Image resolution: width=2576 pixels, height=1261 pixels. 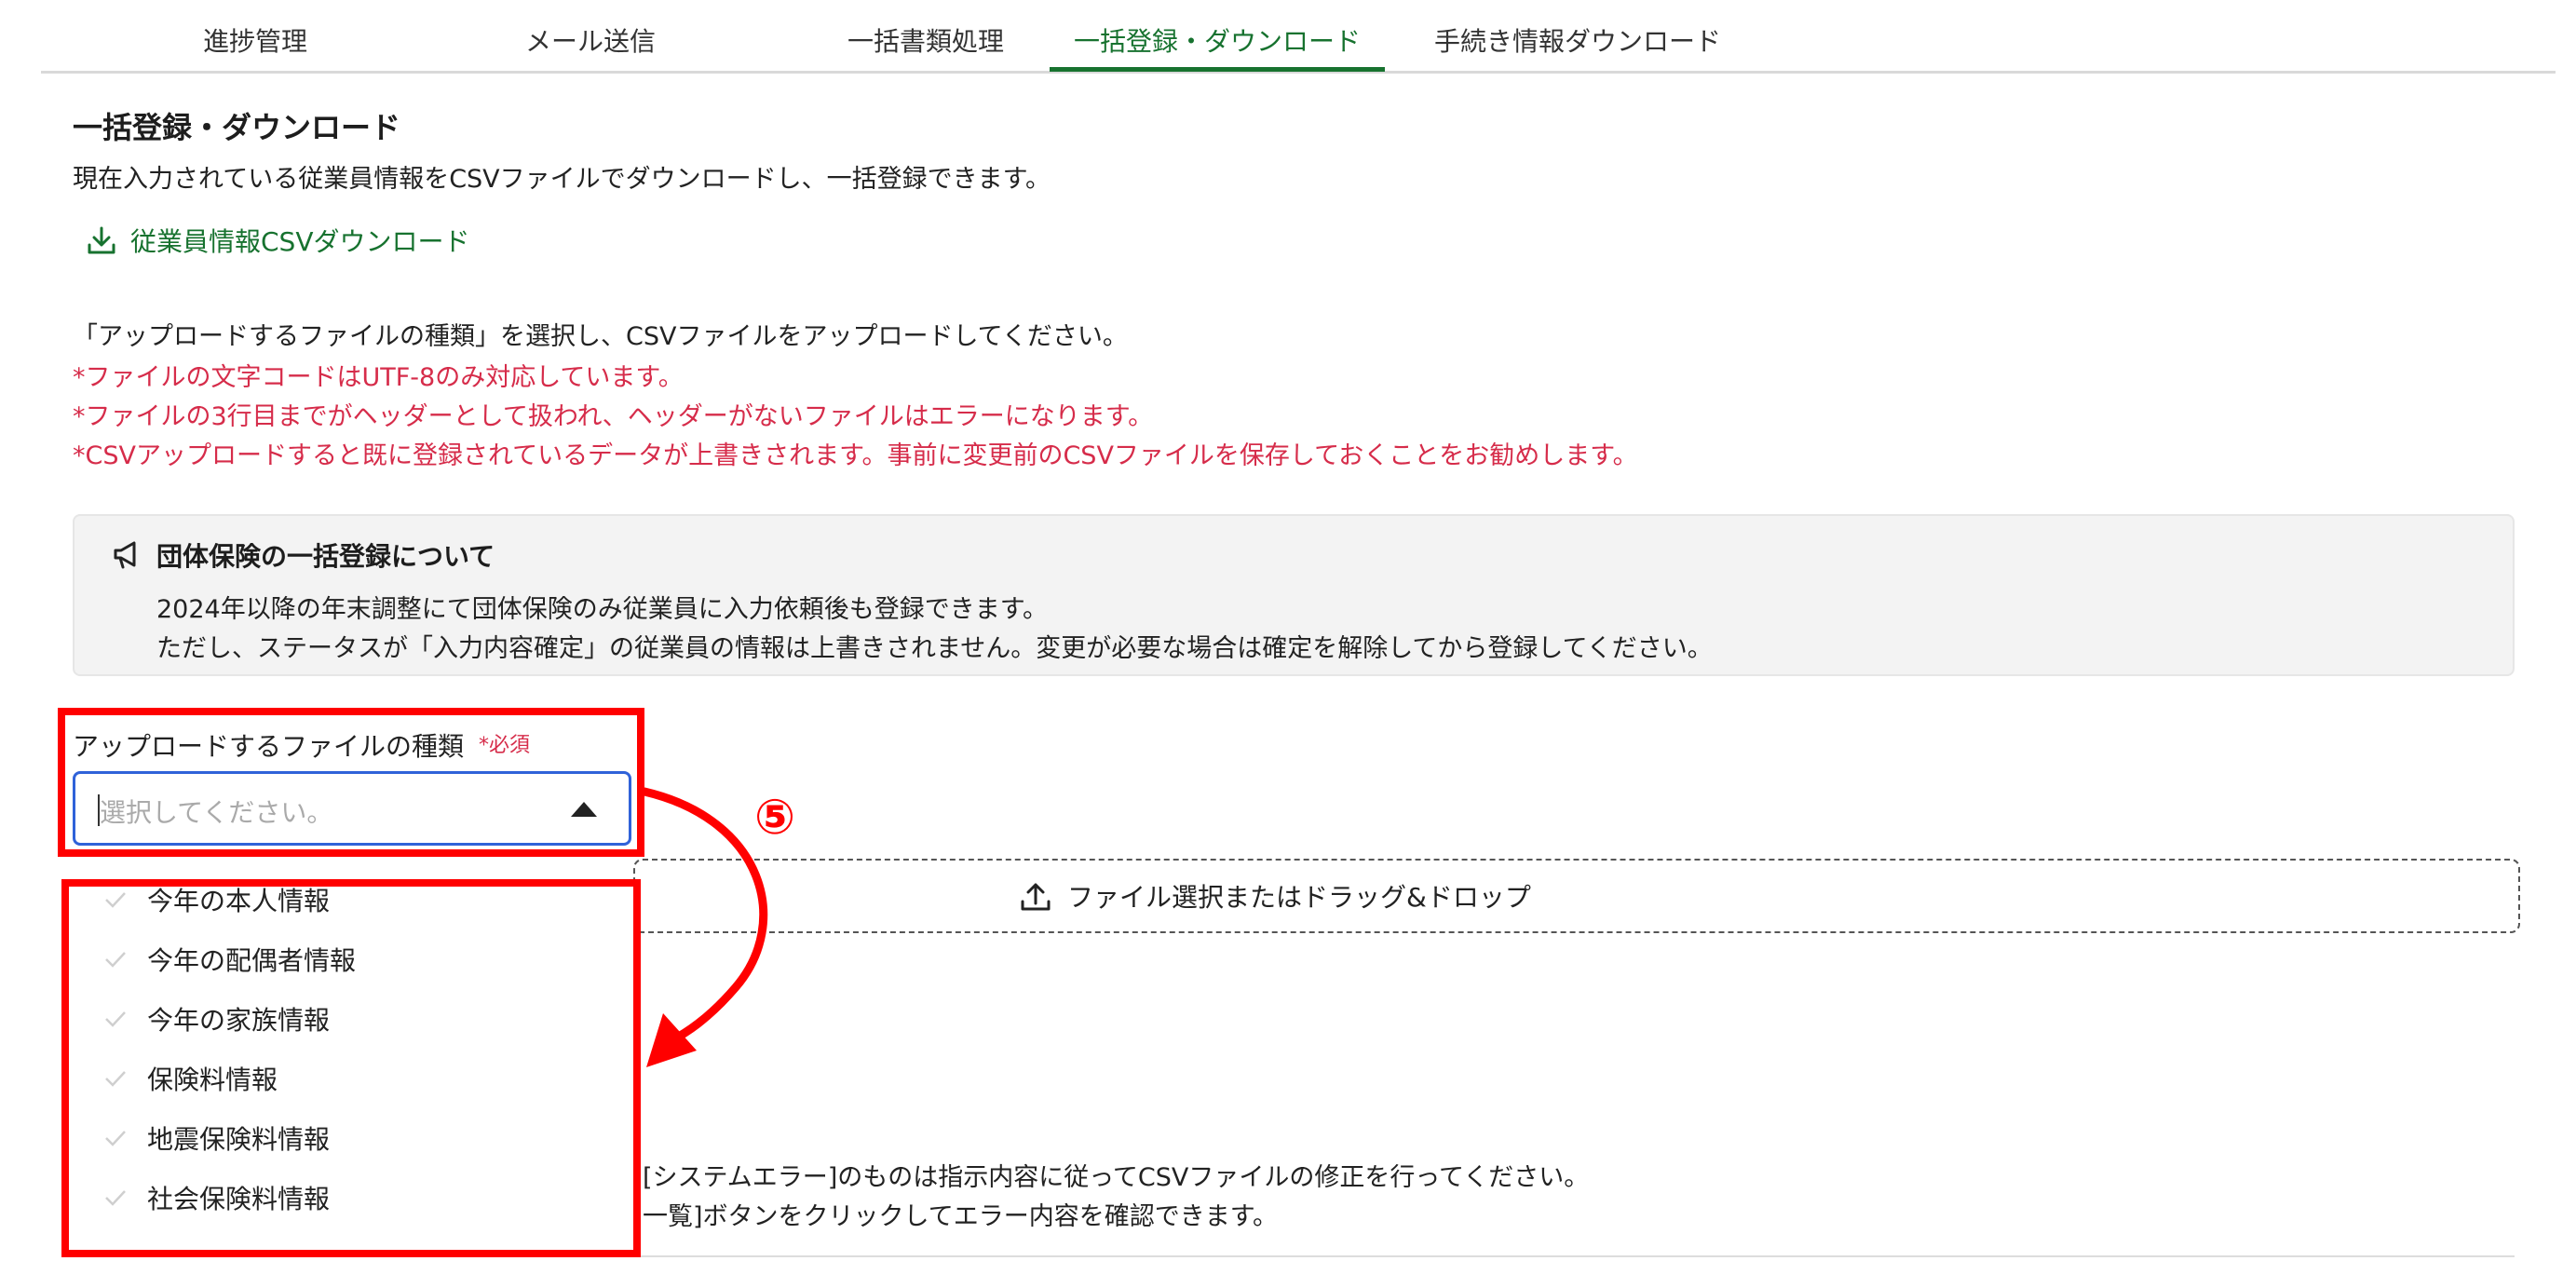 What do you see at coordinates (704, 927) in the screenshot?
I see `annotation-arrow` at bounding box center [704, 927].